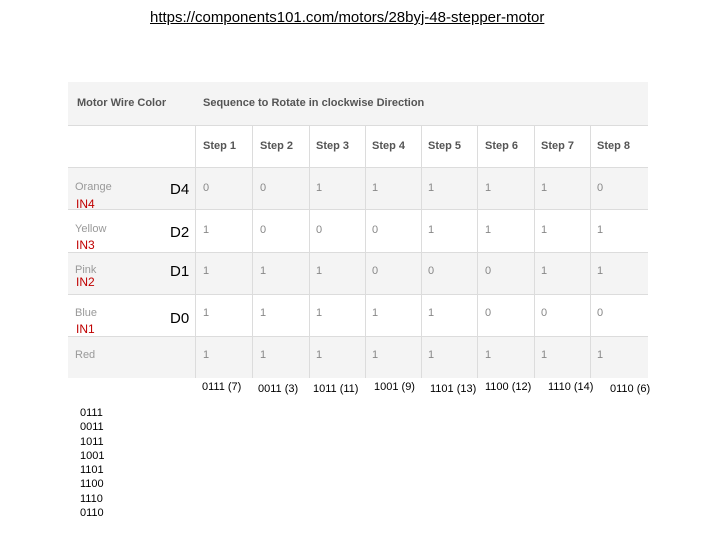 This screenshot has height=540, width=720. I want to click on motor-wire-color-header: Motor Wire Color, so click(122, 103).